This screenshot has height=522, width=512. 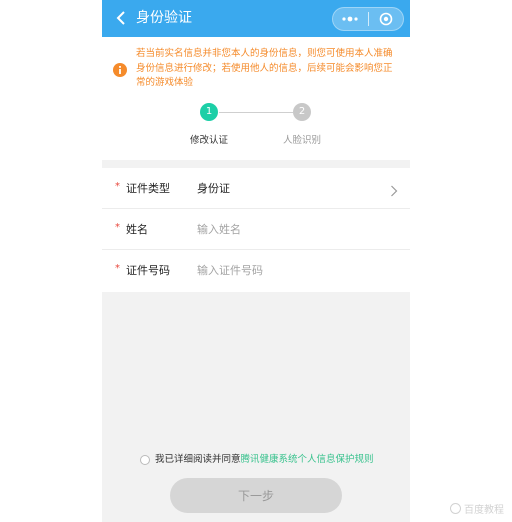 I want to click on step-connector, so click(x=256, y=112).